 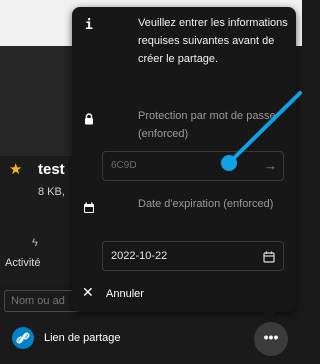 What do you see at coordinates (82, 338) in the screenshot?
I see `share-link-label: Lien de partage` at bounding box center [82, 338].